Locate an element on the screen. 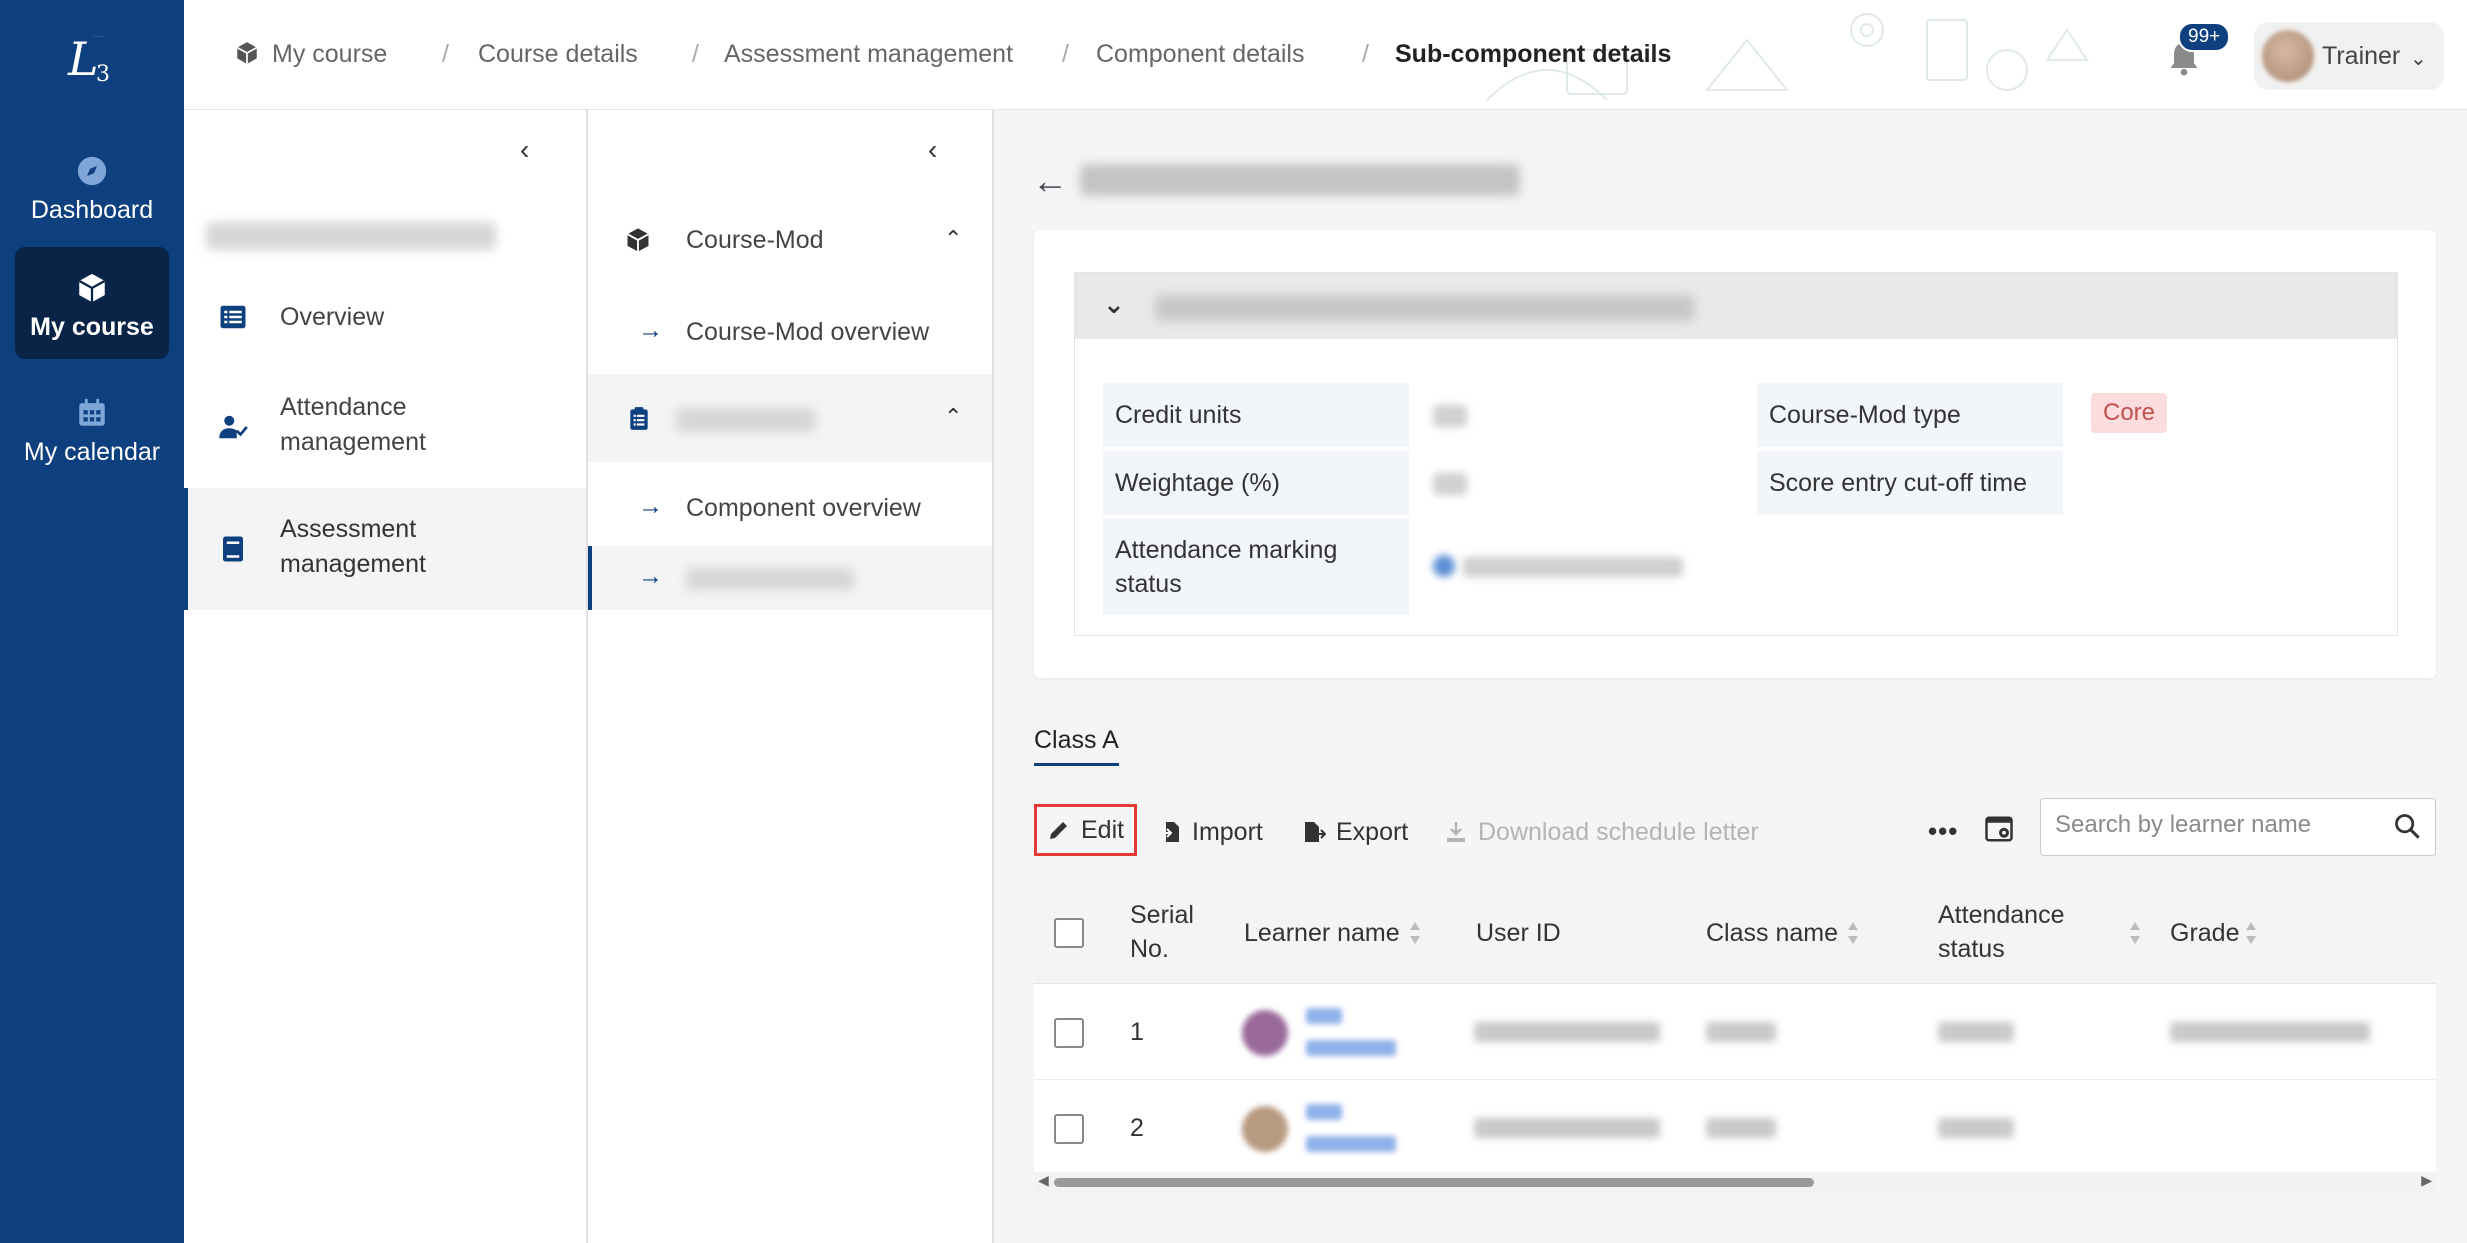 This screenshot has width=2467, height=1243. sidebar-item-label: Assessment management is located at coordinates (353, 546).